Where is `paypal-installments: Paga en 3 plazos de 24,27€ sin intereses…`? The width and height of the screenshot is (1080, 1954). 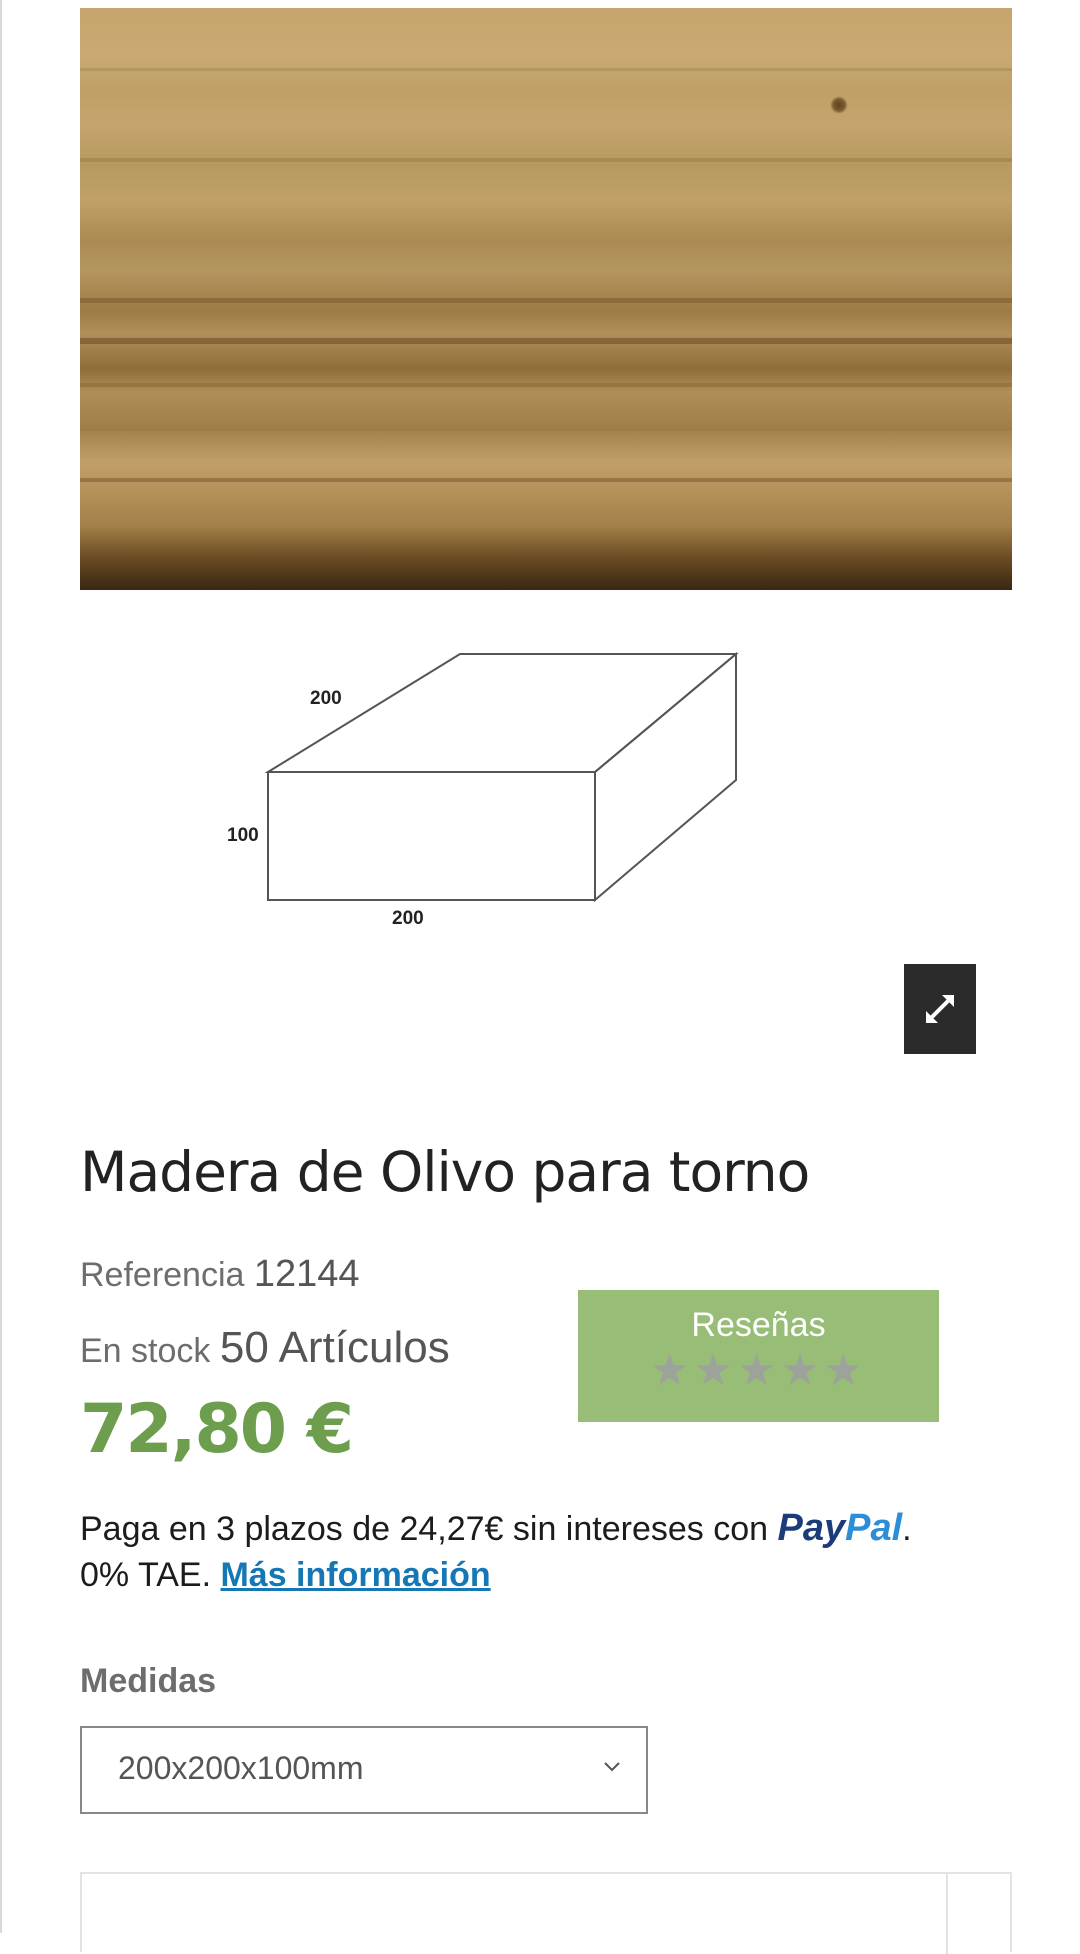
paypal-installments: Paga en 3 plazos de 24,27€ sin intereses… is located at coordinates (545, 1551).